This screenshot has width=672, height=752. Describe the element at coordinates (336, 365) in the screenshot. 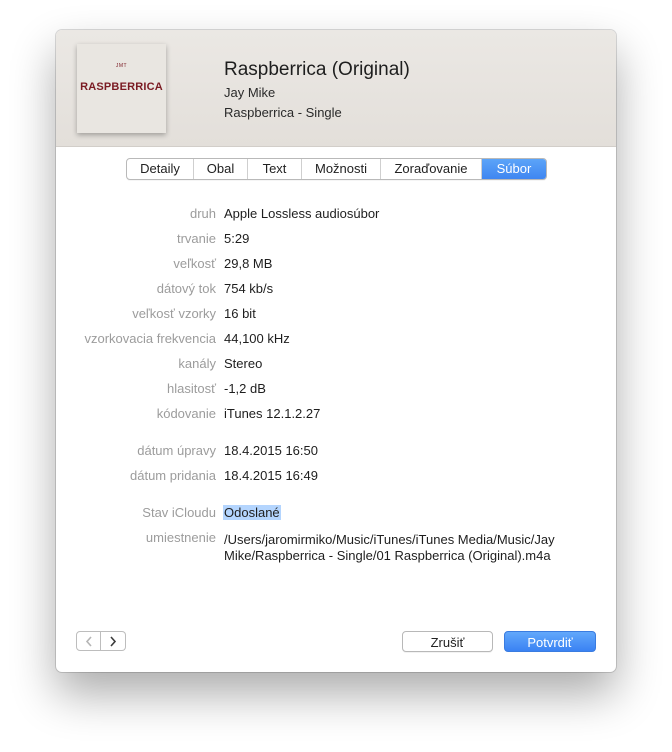

I see `field-row-kanaly: kanály Stereo` at that location.